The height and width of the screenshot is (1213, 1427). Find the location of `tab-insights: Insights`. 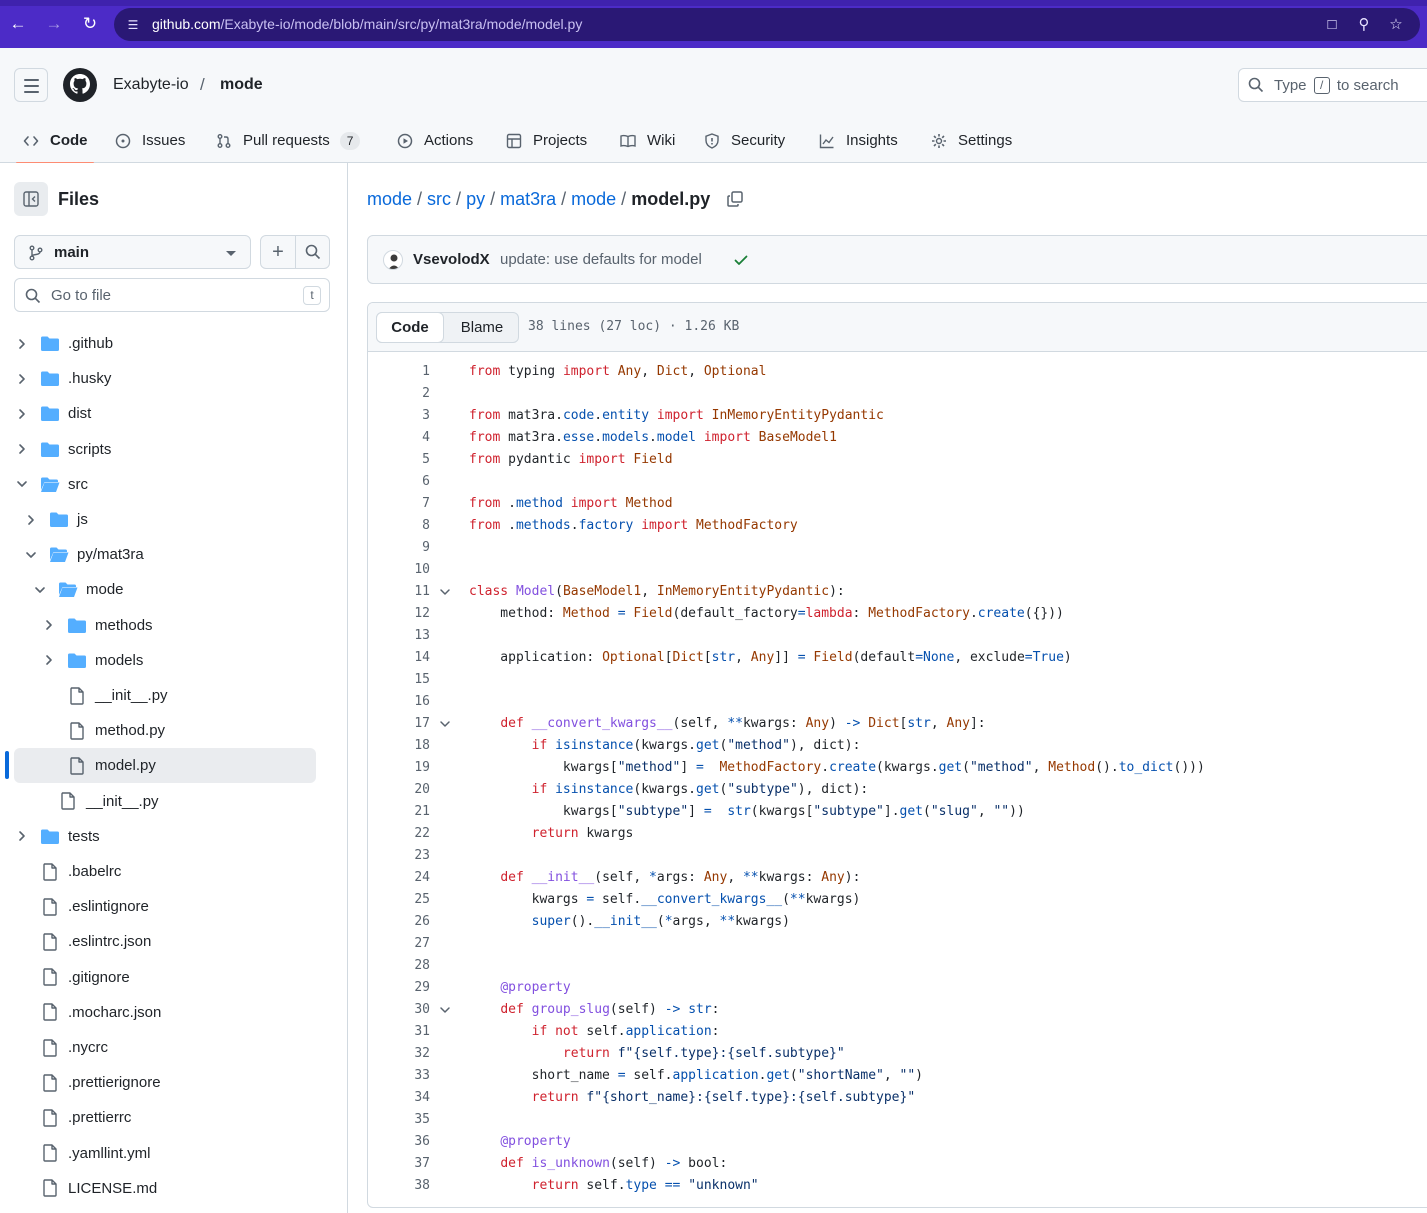

tab-insights: Insights is located at coordinates (858, 140).